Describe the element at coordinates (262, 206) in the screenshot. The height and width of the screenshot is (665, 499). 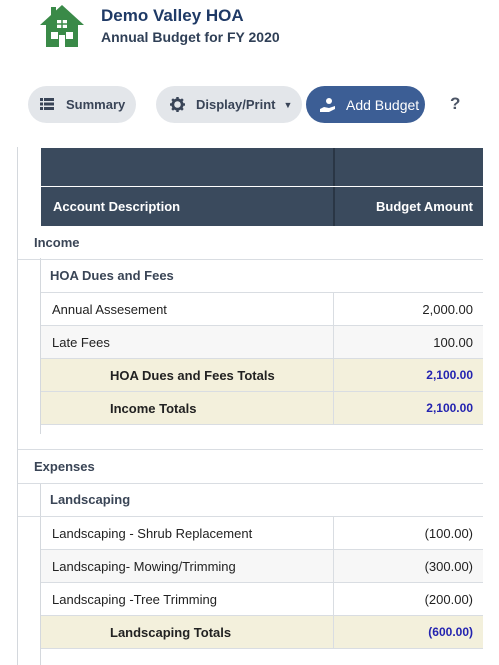
I see `table-header: Account Description Budget Amount` at that location.